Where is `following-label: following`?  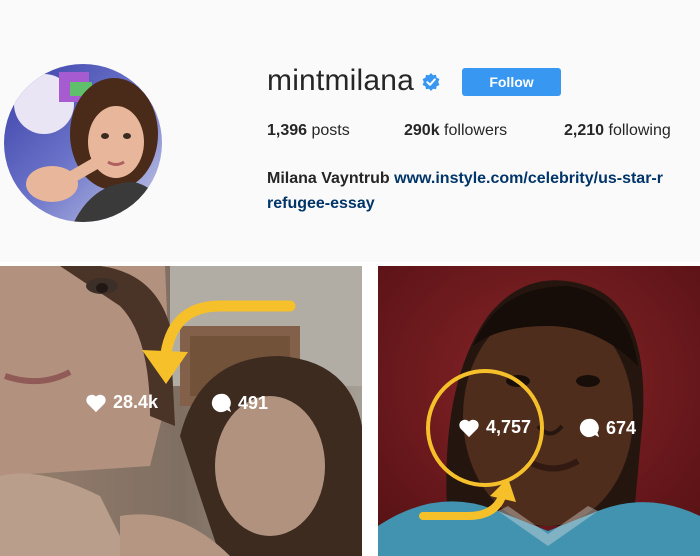
following-label: following is located at coordinates (639, 130).